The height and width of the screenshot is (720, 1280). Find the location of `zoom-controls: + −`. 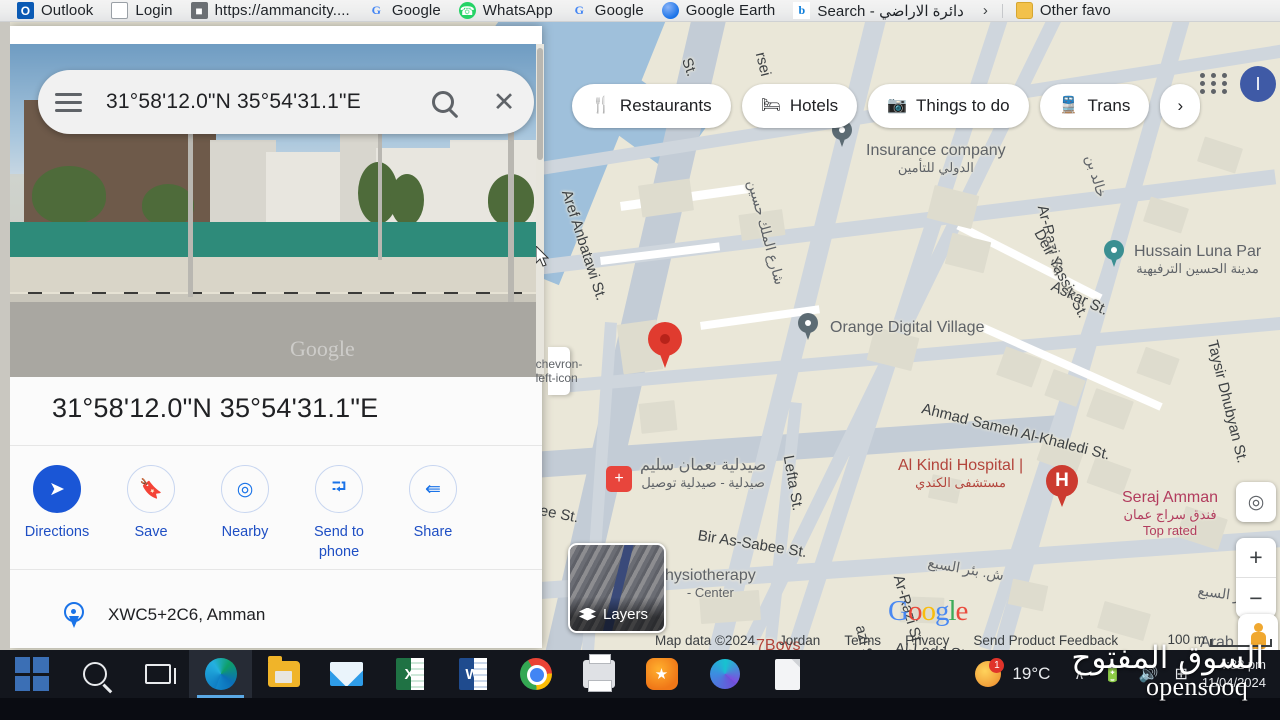

zoom-controls: + − is located at coordinates (1256, 578).